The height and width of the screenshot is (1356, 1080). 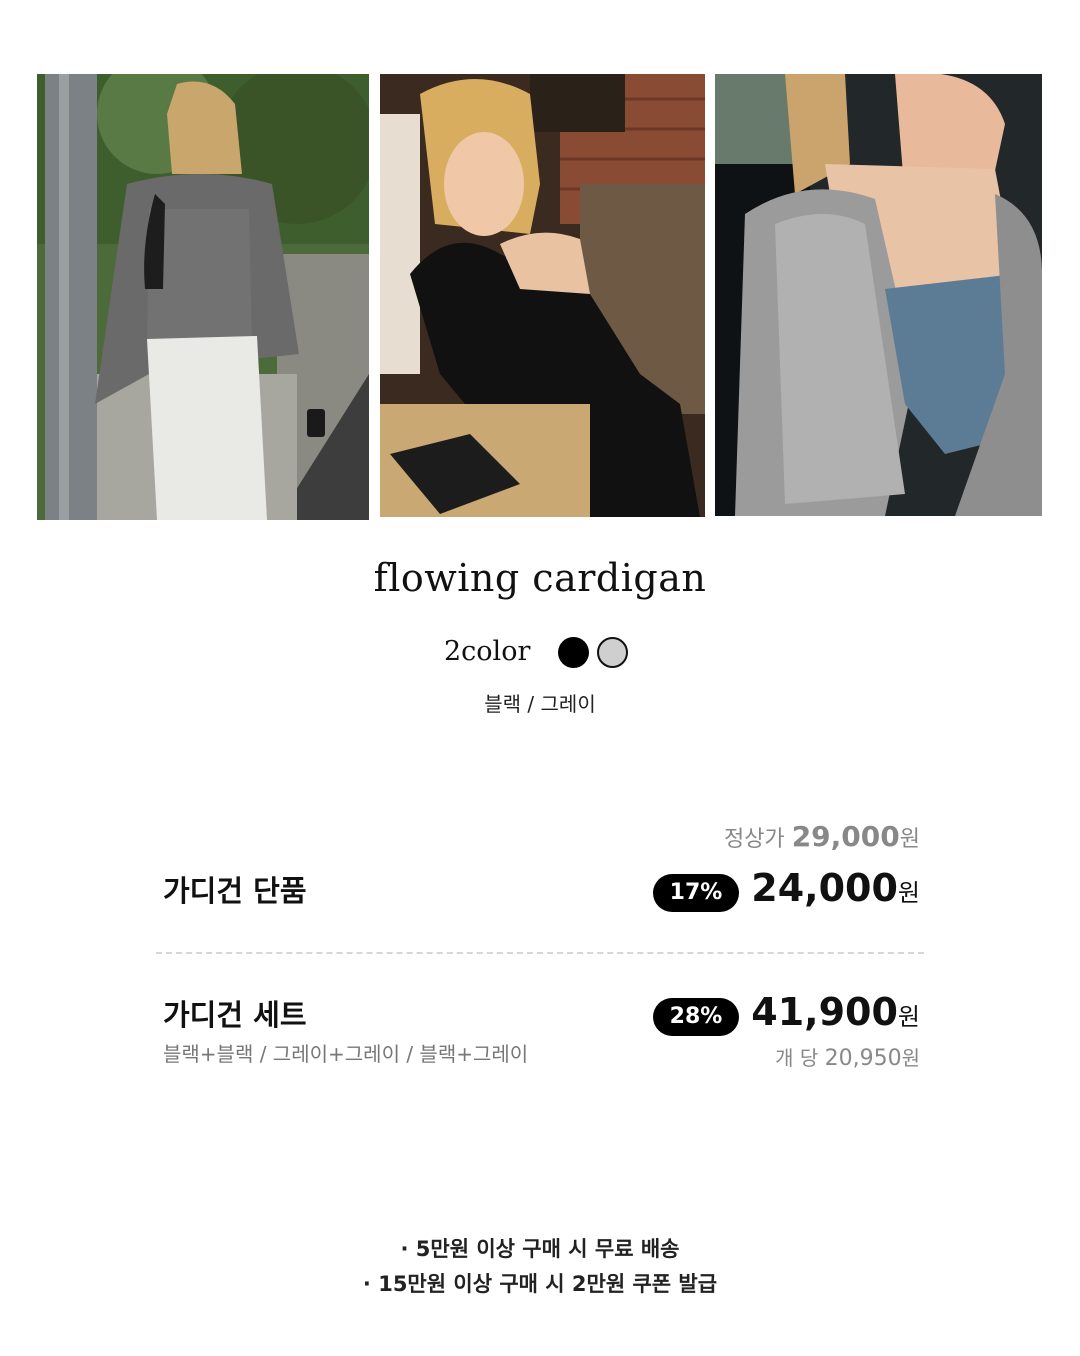 I want to click on set-price: 41,900원, so click(x=835, y=1012).